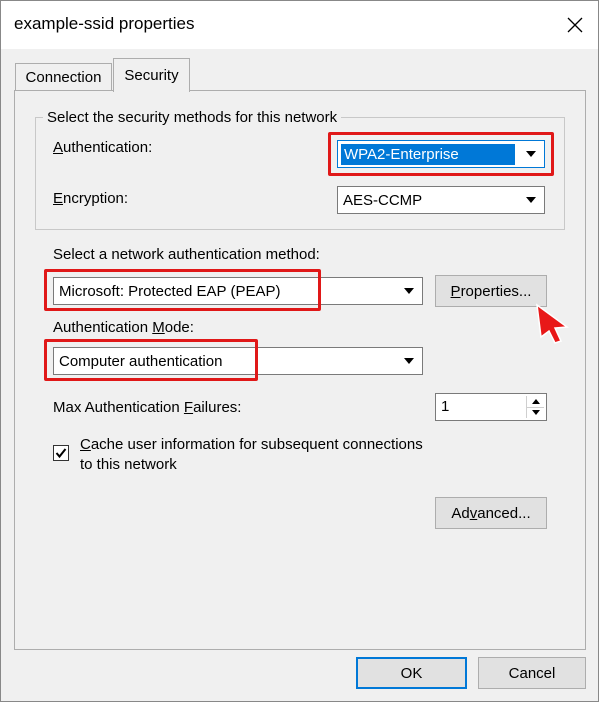 The width and height of the screenshot is (599, 702). Describe the element at coordinates (441, 200) in the screenshot. I see `encryption-dropdown: AES-CCMP` at that location.